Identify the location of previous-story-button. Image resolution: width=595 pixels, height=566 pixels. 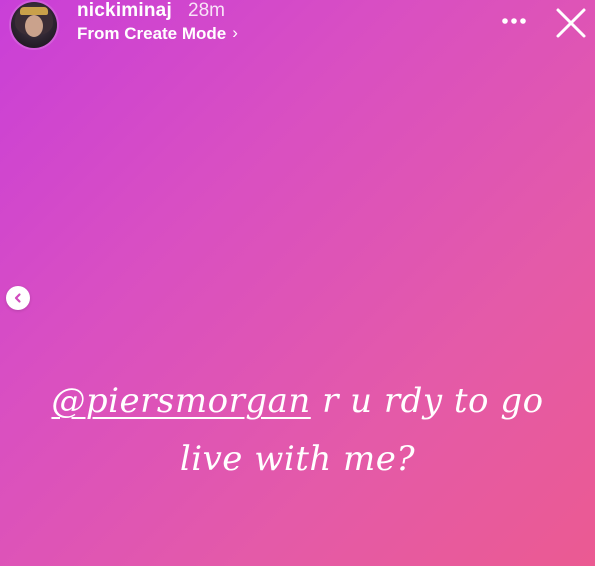
(18, 298).